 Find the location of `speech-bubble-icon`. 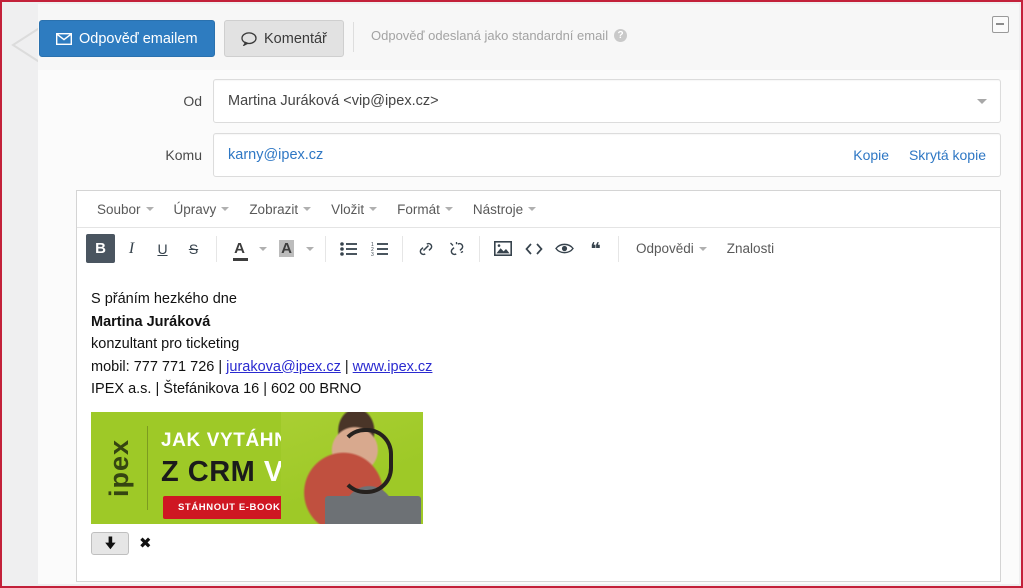

speech-bubble-icon is located at coordinates (249, 38).